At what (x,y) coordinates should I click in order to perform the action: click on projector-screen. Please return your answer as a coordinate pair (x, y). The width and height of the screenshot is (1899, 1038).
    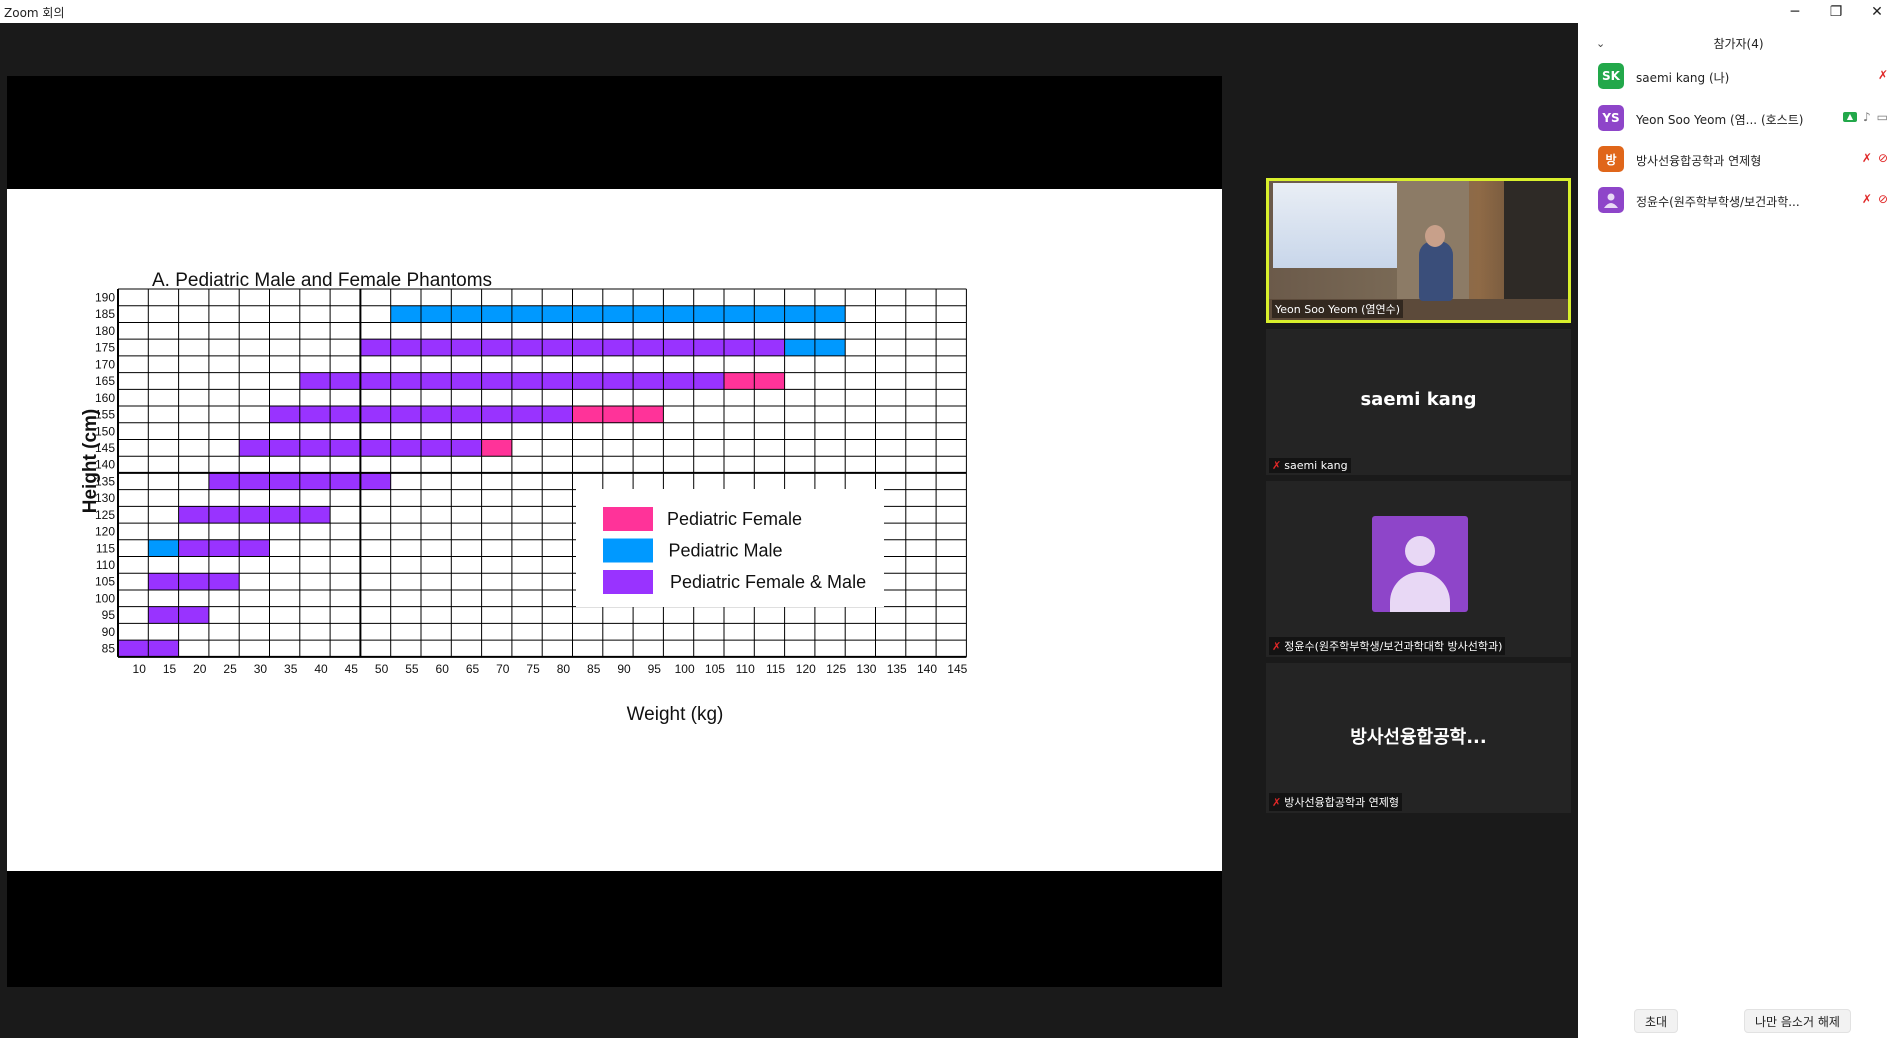
    Looking at the image, I should click on (1335, 225).